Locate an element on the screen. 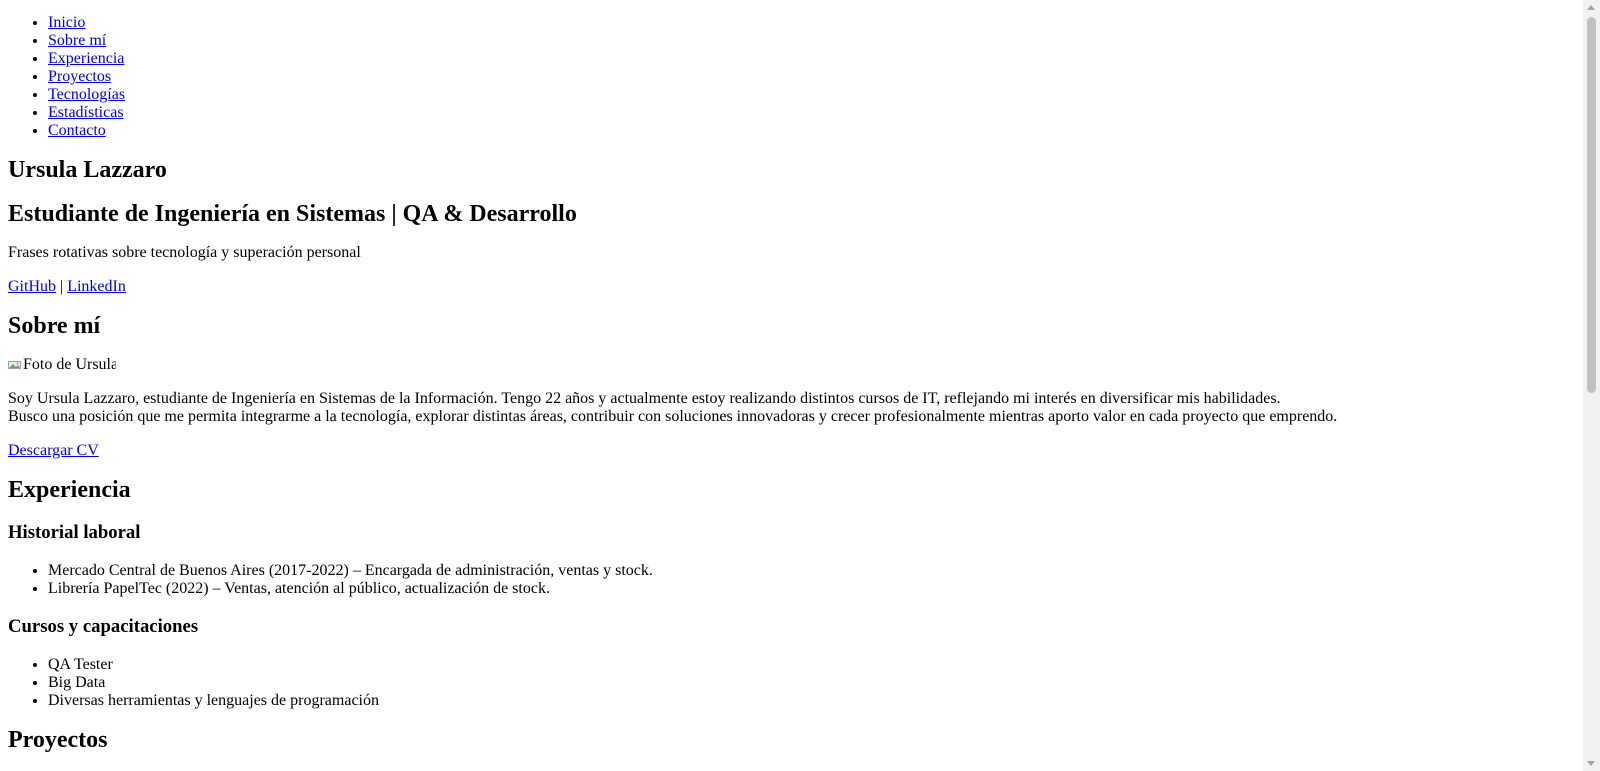 The image size is (1600, 771). work-history-title: Historial laboral is located at coordinates (74, 532).